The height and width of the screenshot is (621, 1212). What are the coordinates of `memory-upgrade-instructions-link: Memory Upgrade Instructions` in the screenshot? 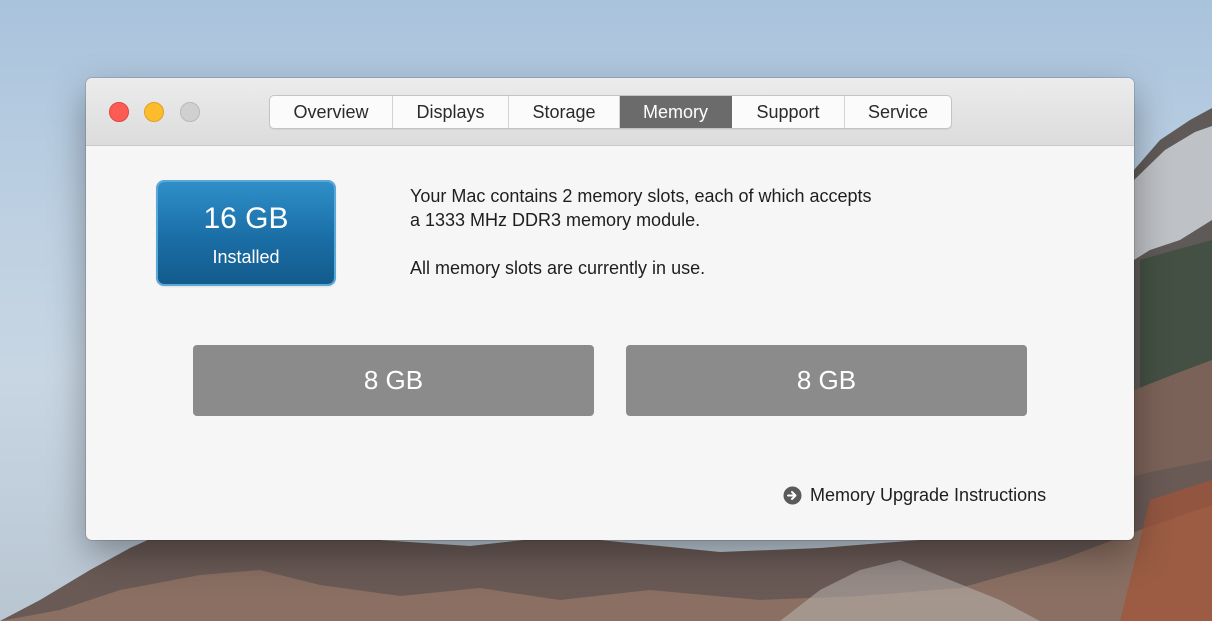 It's located at (914, 495).